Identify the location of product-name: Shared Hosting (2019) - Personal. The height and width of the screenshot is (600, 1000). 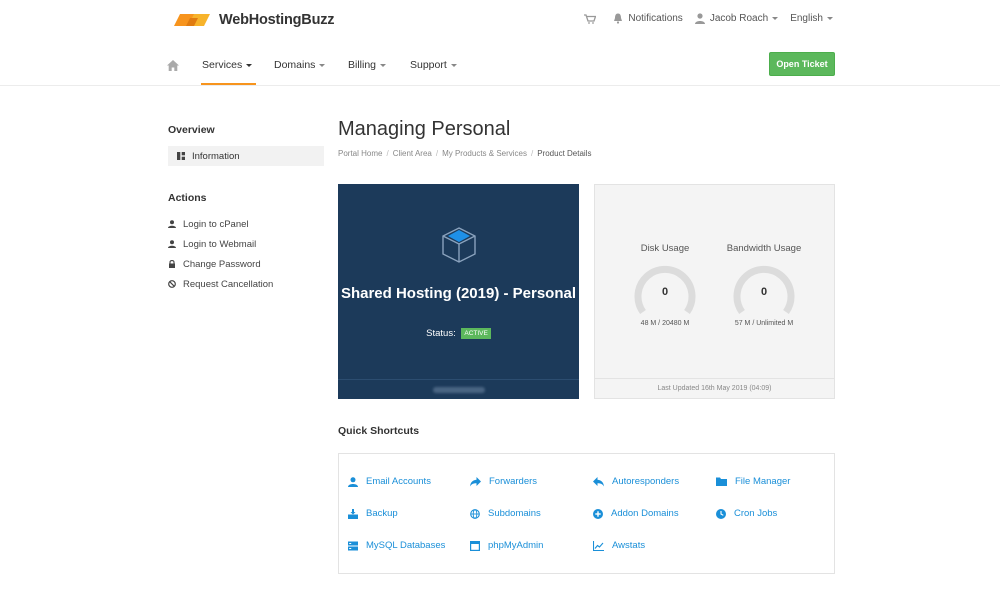
(458, 293).